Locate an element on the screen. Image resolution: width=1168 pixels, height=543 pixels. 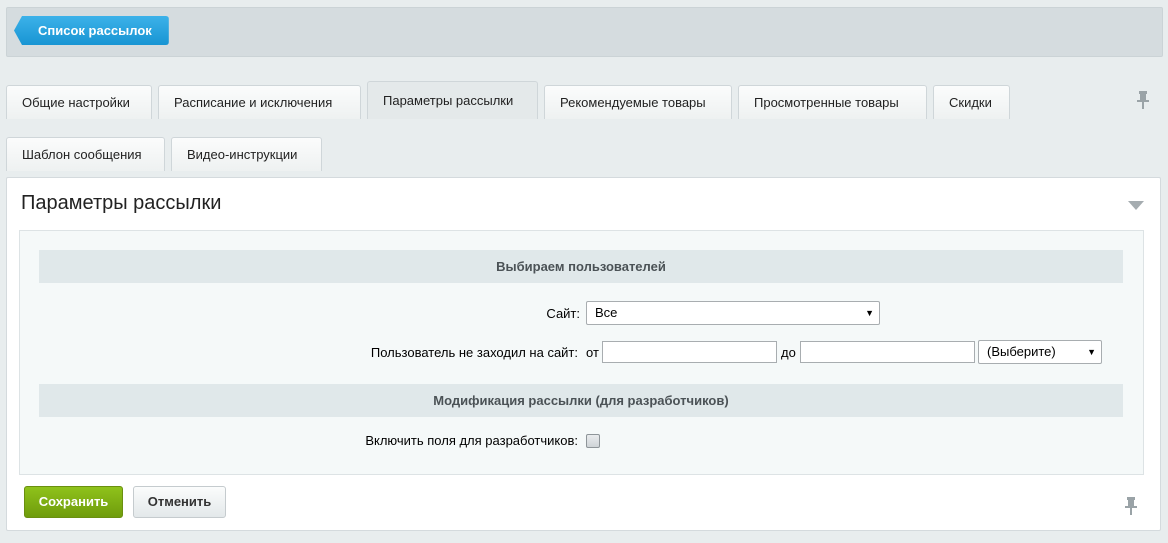
tab-discounts: Скидки is located at coordinates (971, 102).